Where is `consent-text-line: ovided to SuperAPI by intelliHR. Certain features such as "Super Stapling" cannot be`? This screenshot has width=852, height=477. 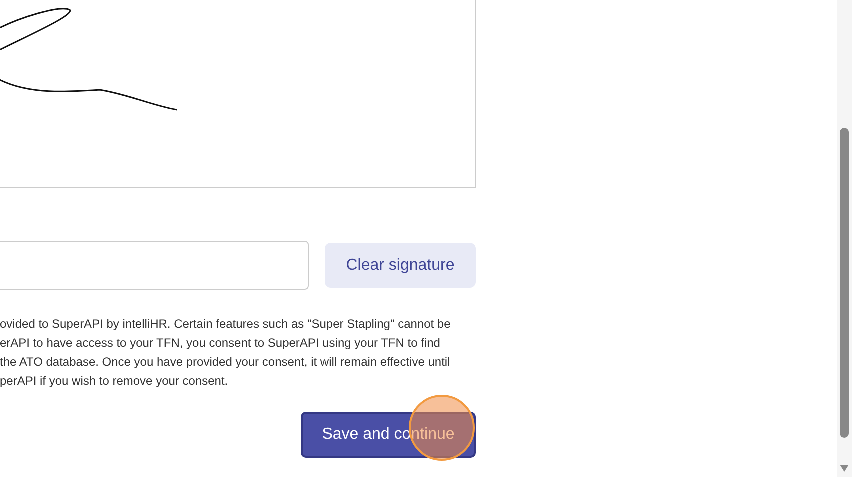 consent-text-line: ovided to SuperAPI by intelliHR. Certain features such as "Super Stapling" cannot be is located at coordinates (225, 324).